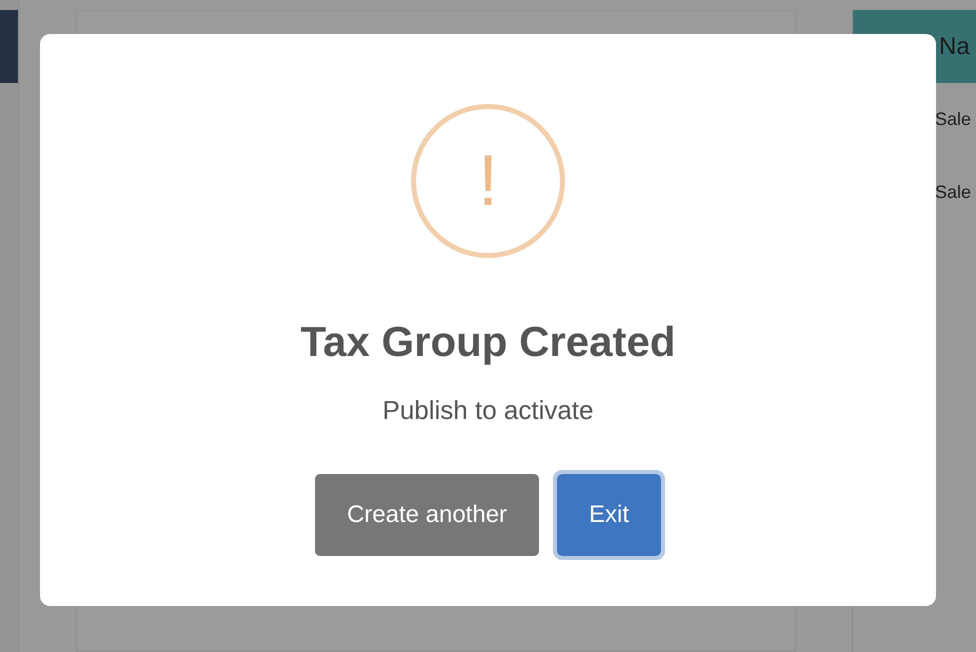  What do you see at coordinates (488, 181) in the screenshot?
I see `warning-icon: !` at bounding box center [488, 181].